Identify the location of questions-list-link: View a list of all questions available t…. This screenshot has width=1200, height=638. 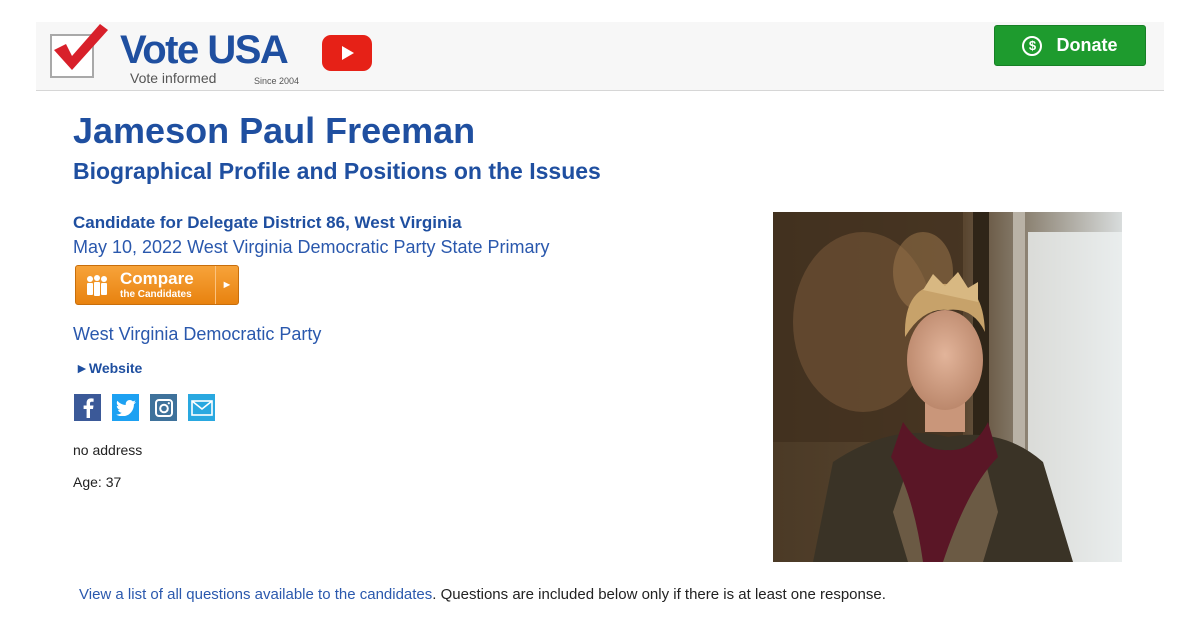
(255, 594).